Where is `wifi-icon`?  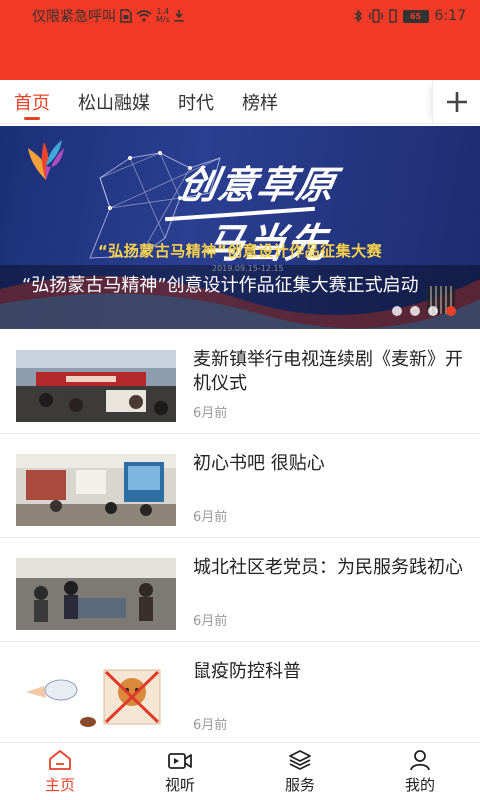
wifi-icon is located at coordinates (144, 16).